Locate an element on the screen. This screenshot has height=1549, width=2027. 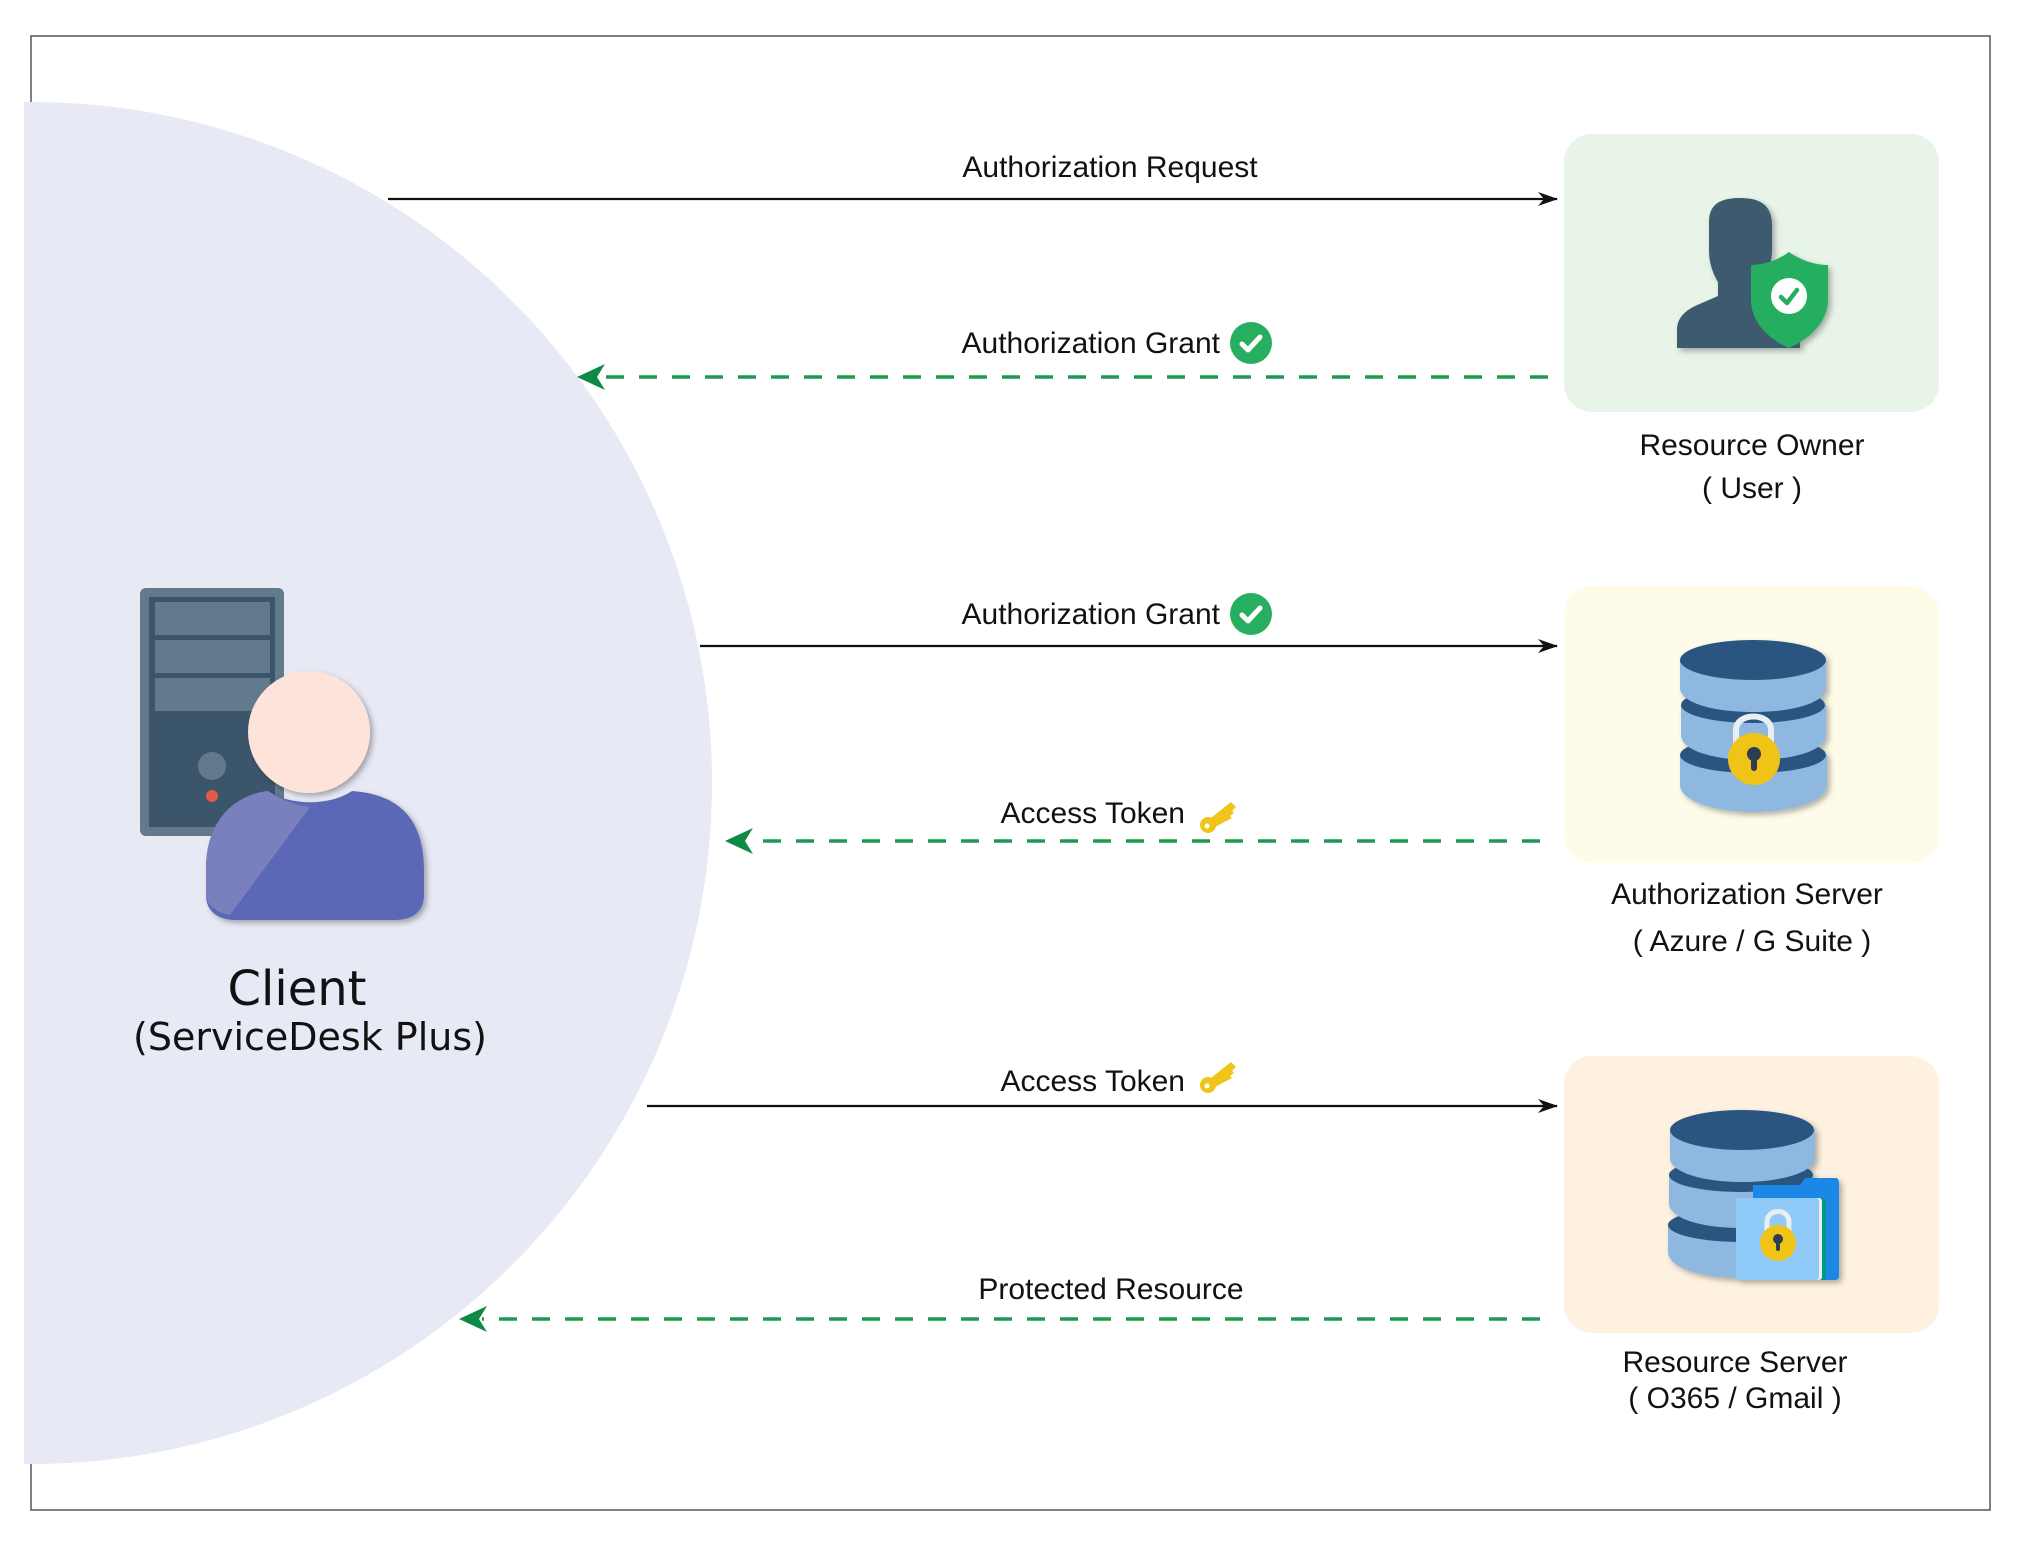
client-title: Client is located at coordinates (297, 989).